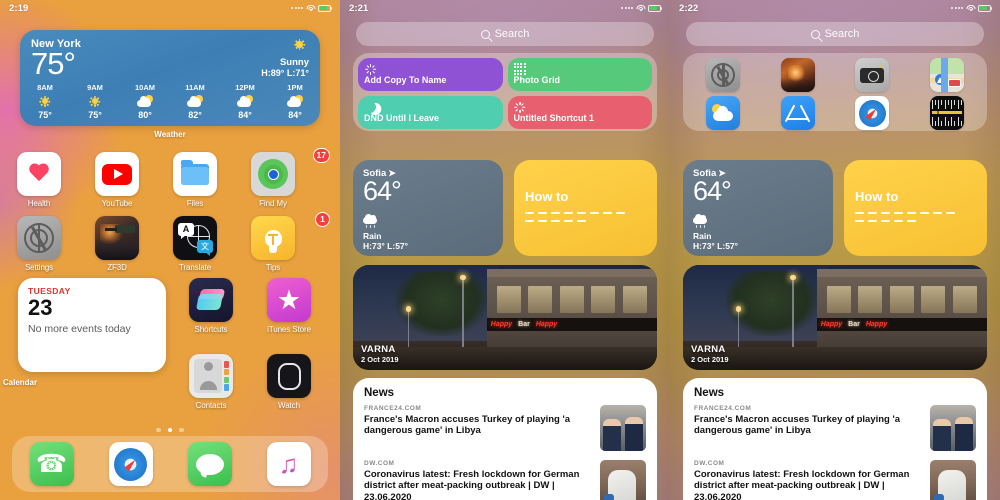 This screenshot has width=1000, height=500. Describe the element at coordinates (640, 8) in the screenshot. I see `wifi-icon` at that location.